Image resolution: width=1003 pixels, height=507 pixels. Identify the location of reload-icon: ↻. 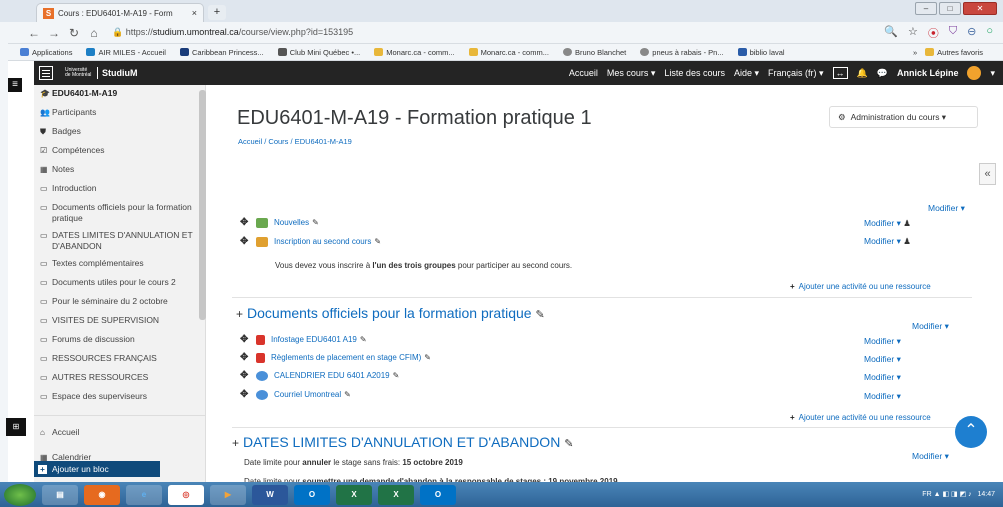
(74, 33).